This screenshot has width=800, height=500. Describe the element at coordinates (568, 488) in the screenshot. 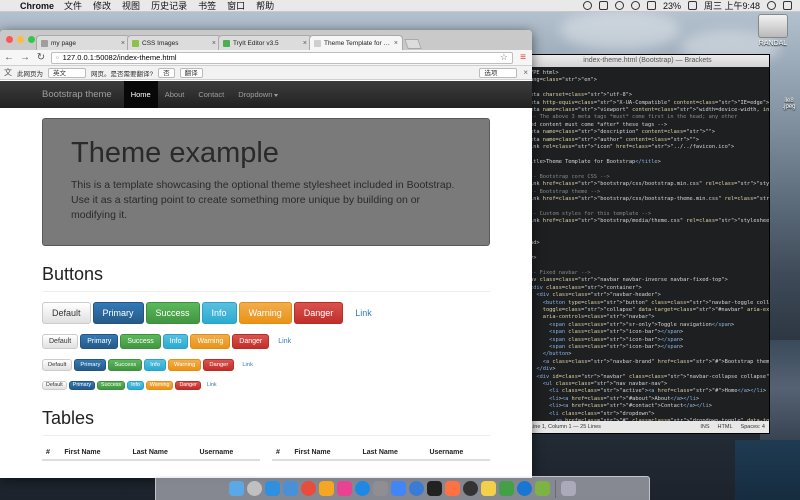

I see `trash-icon` at that location.